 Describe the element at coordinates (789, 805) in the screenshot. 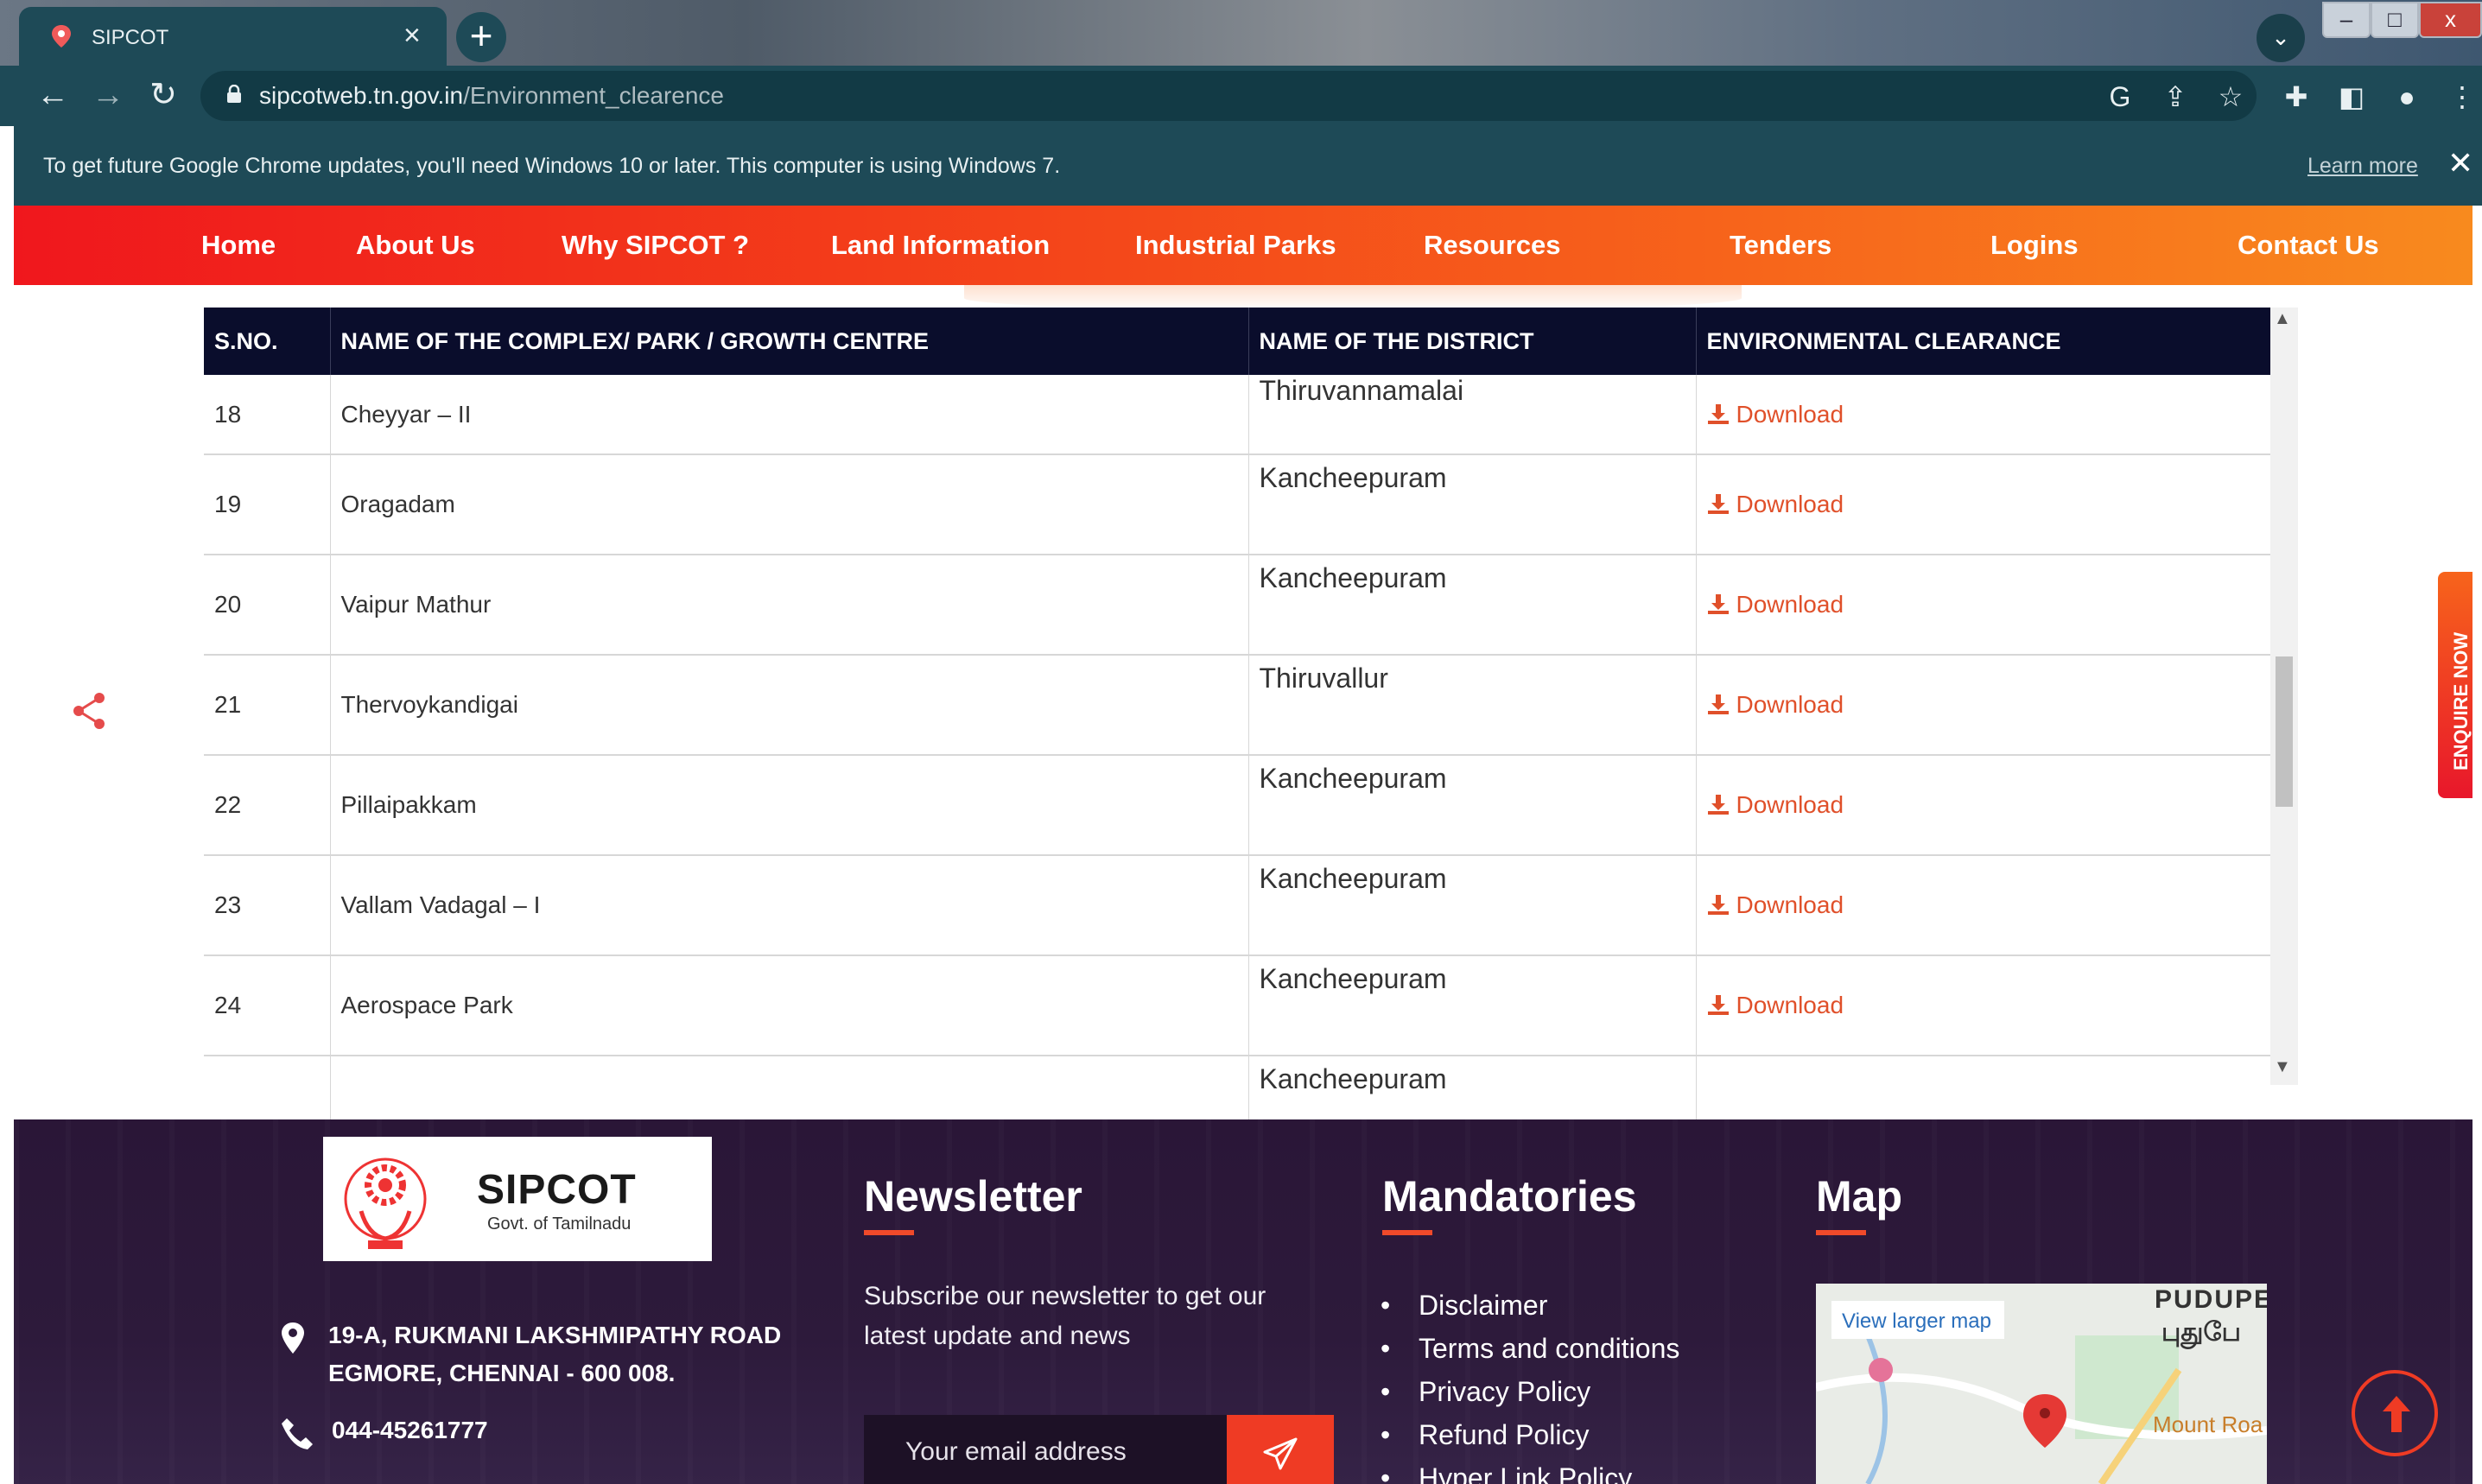

I see `cell-name: Pillaipakkam` at that location.